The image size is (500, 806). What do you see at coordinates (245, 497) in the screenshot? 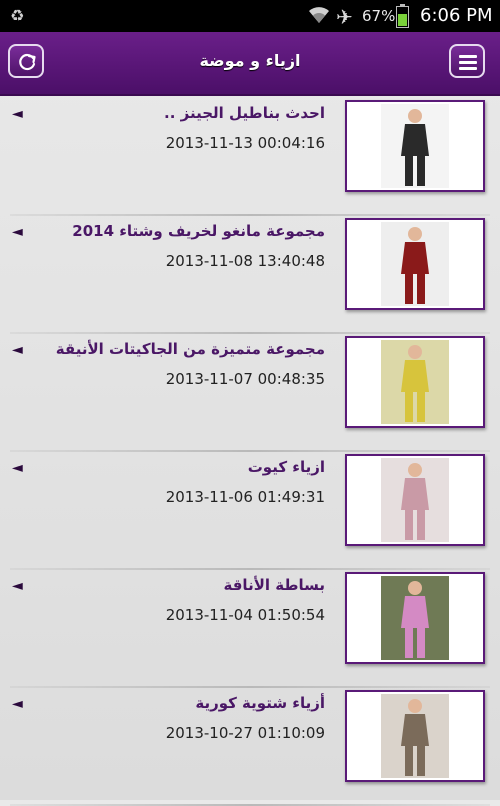
I see `article-date: 2013-11-06 01:49:31` at bounding box center [245, 497].